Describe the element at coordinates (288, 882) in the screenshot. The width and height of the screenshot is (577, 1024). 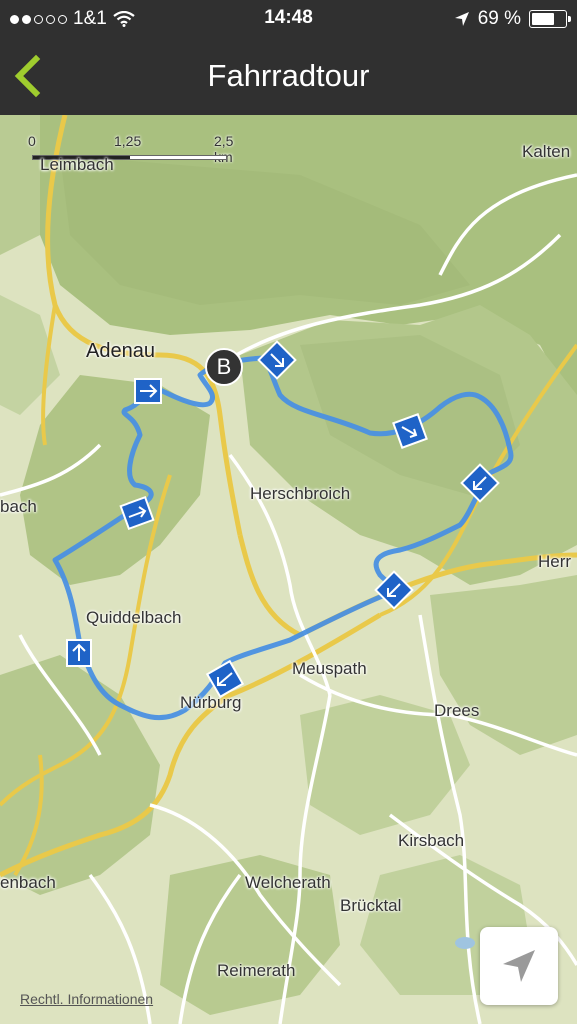
I see `place-label: Welcherath` at that location.